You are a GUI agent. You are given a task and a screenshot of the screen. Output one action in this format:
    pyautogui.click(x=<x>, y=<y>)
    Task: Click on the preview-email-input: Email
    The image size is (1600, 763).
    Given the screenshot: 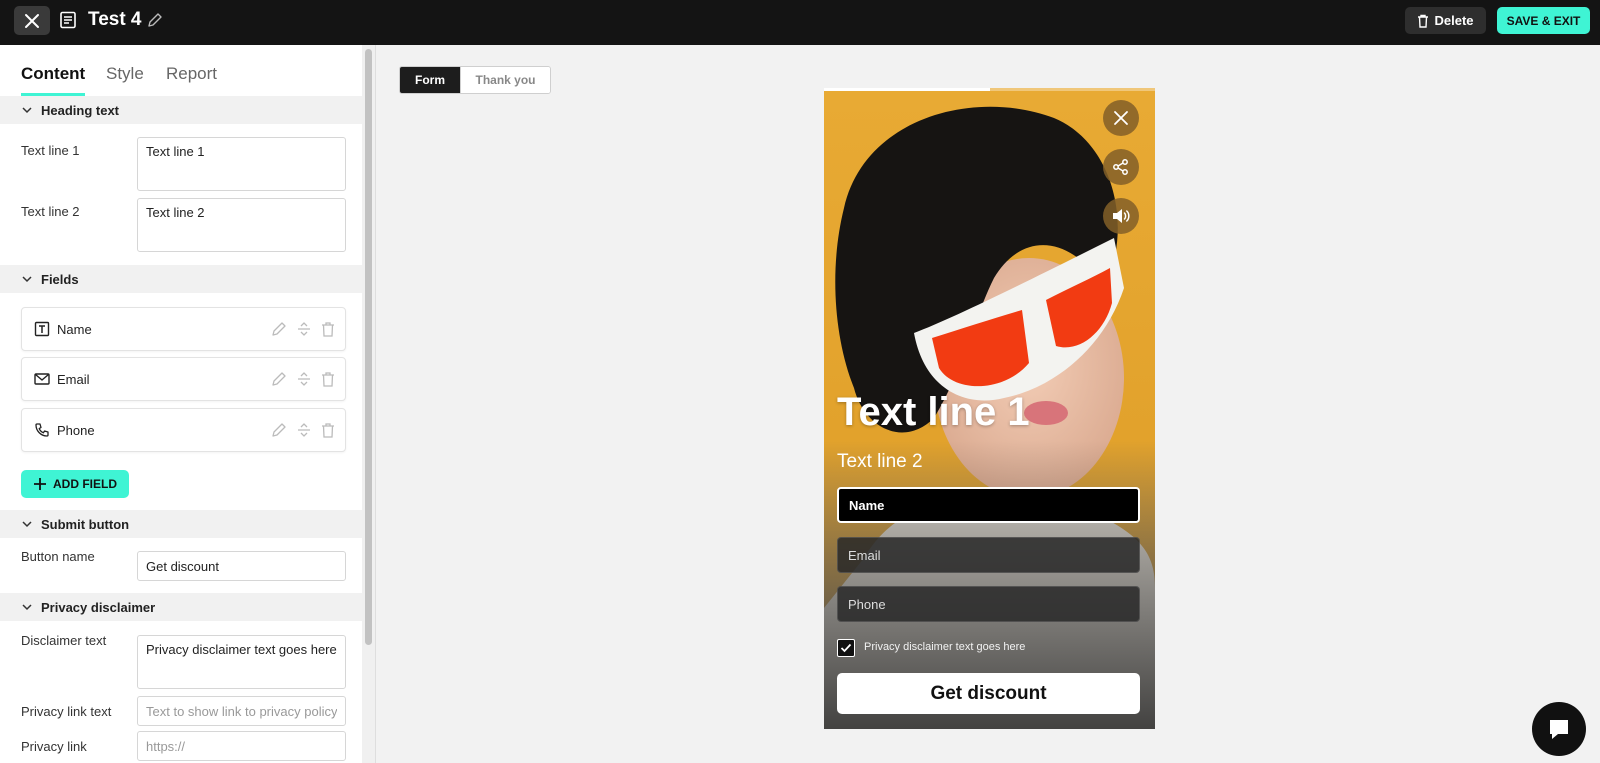 What is the action you would take?
    pyautogui.click(x=988, y=555)
    